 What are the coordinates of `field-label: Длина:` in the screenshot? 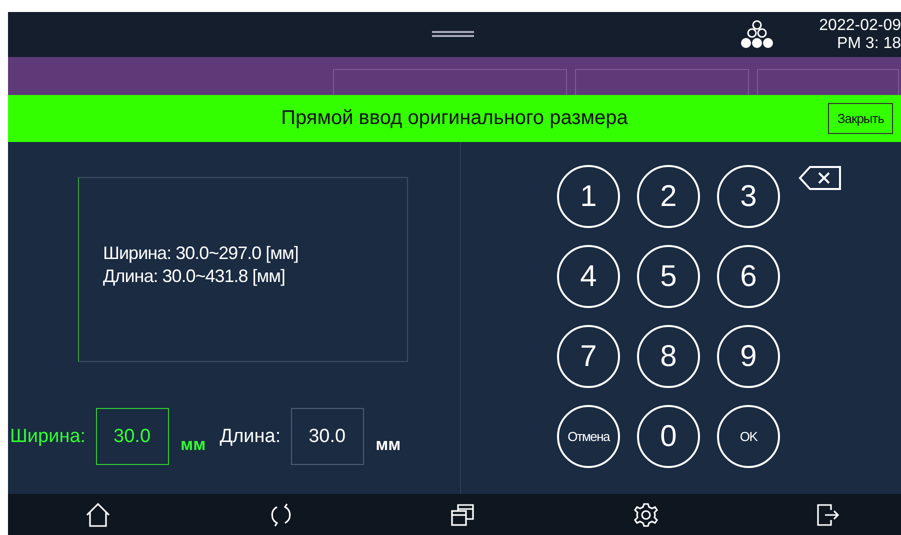 It's located at (250, 437).